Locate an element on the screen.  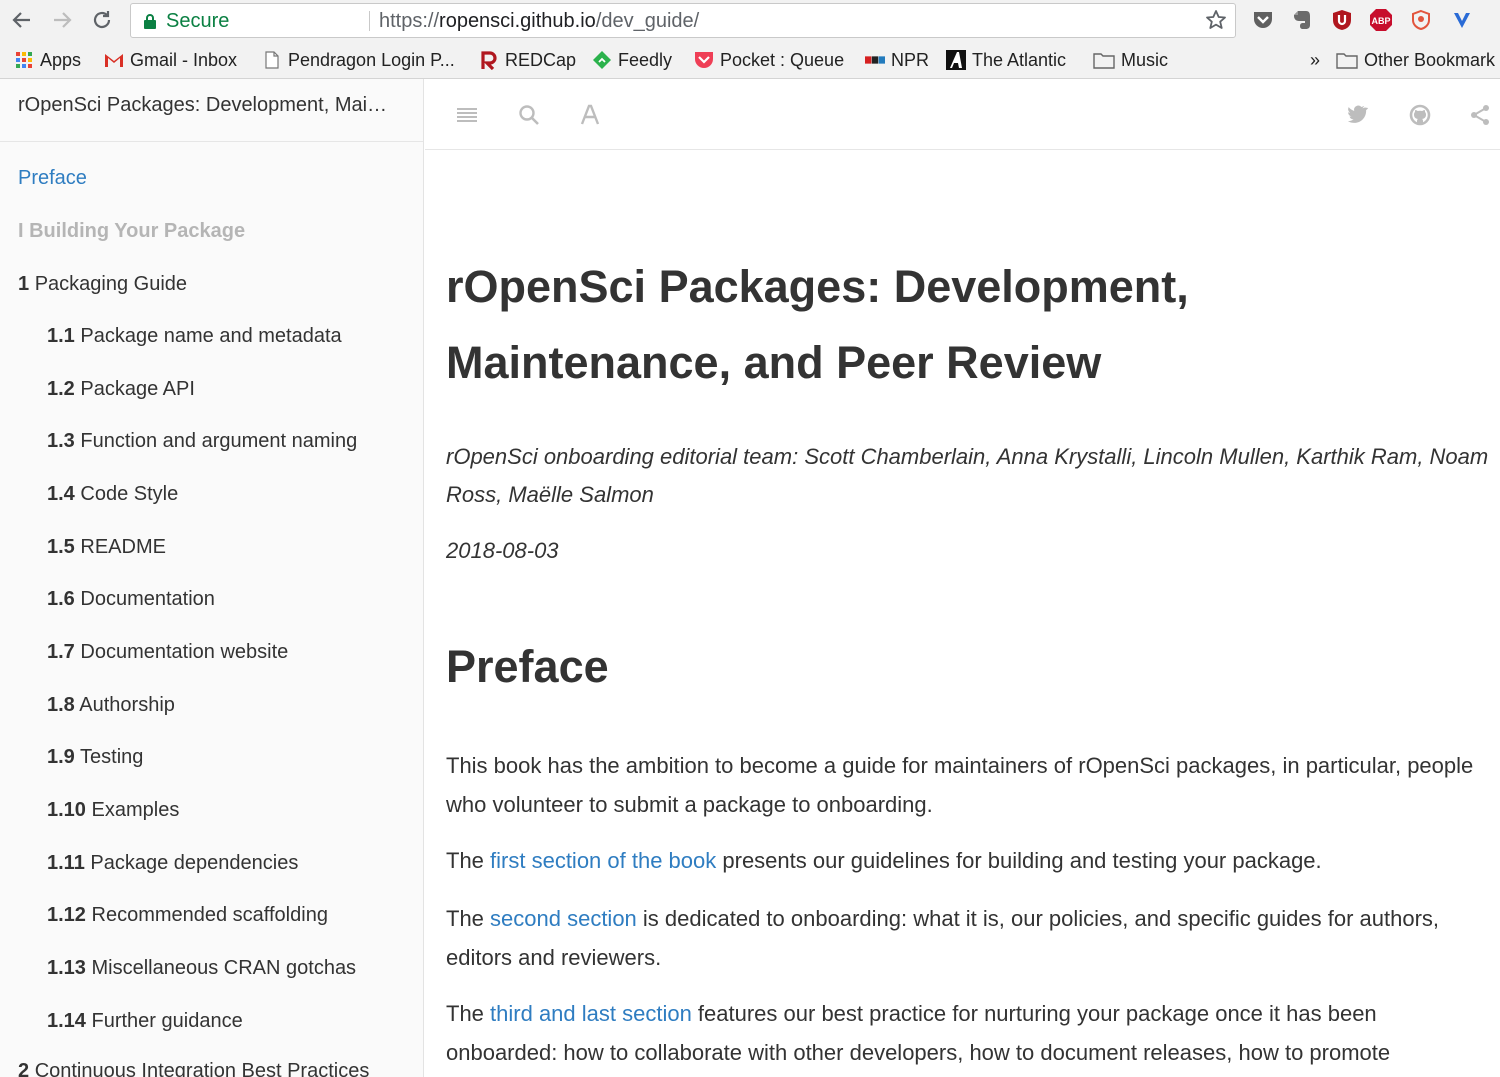
reload-button is located at coordinates (102, 20).